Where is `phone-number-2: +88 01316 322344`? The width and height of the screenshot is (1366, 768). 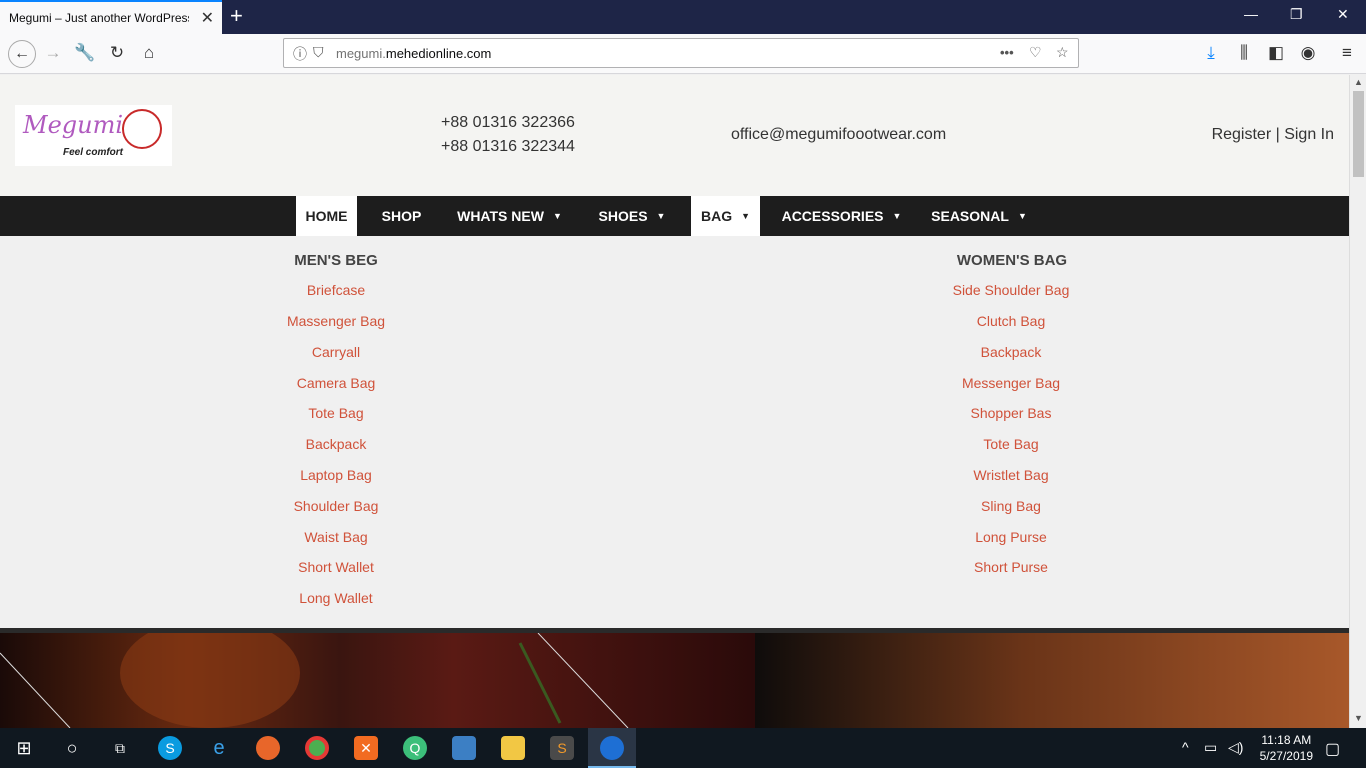
phone-number-2: +88 01316 322344 is located at coordinates (508, 146).